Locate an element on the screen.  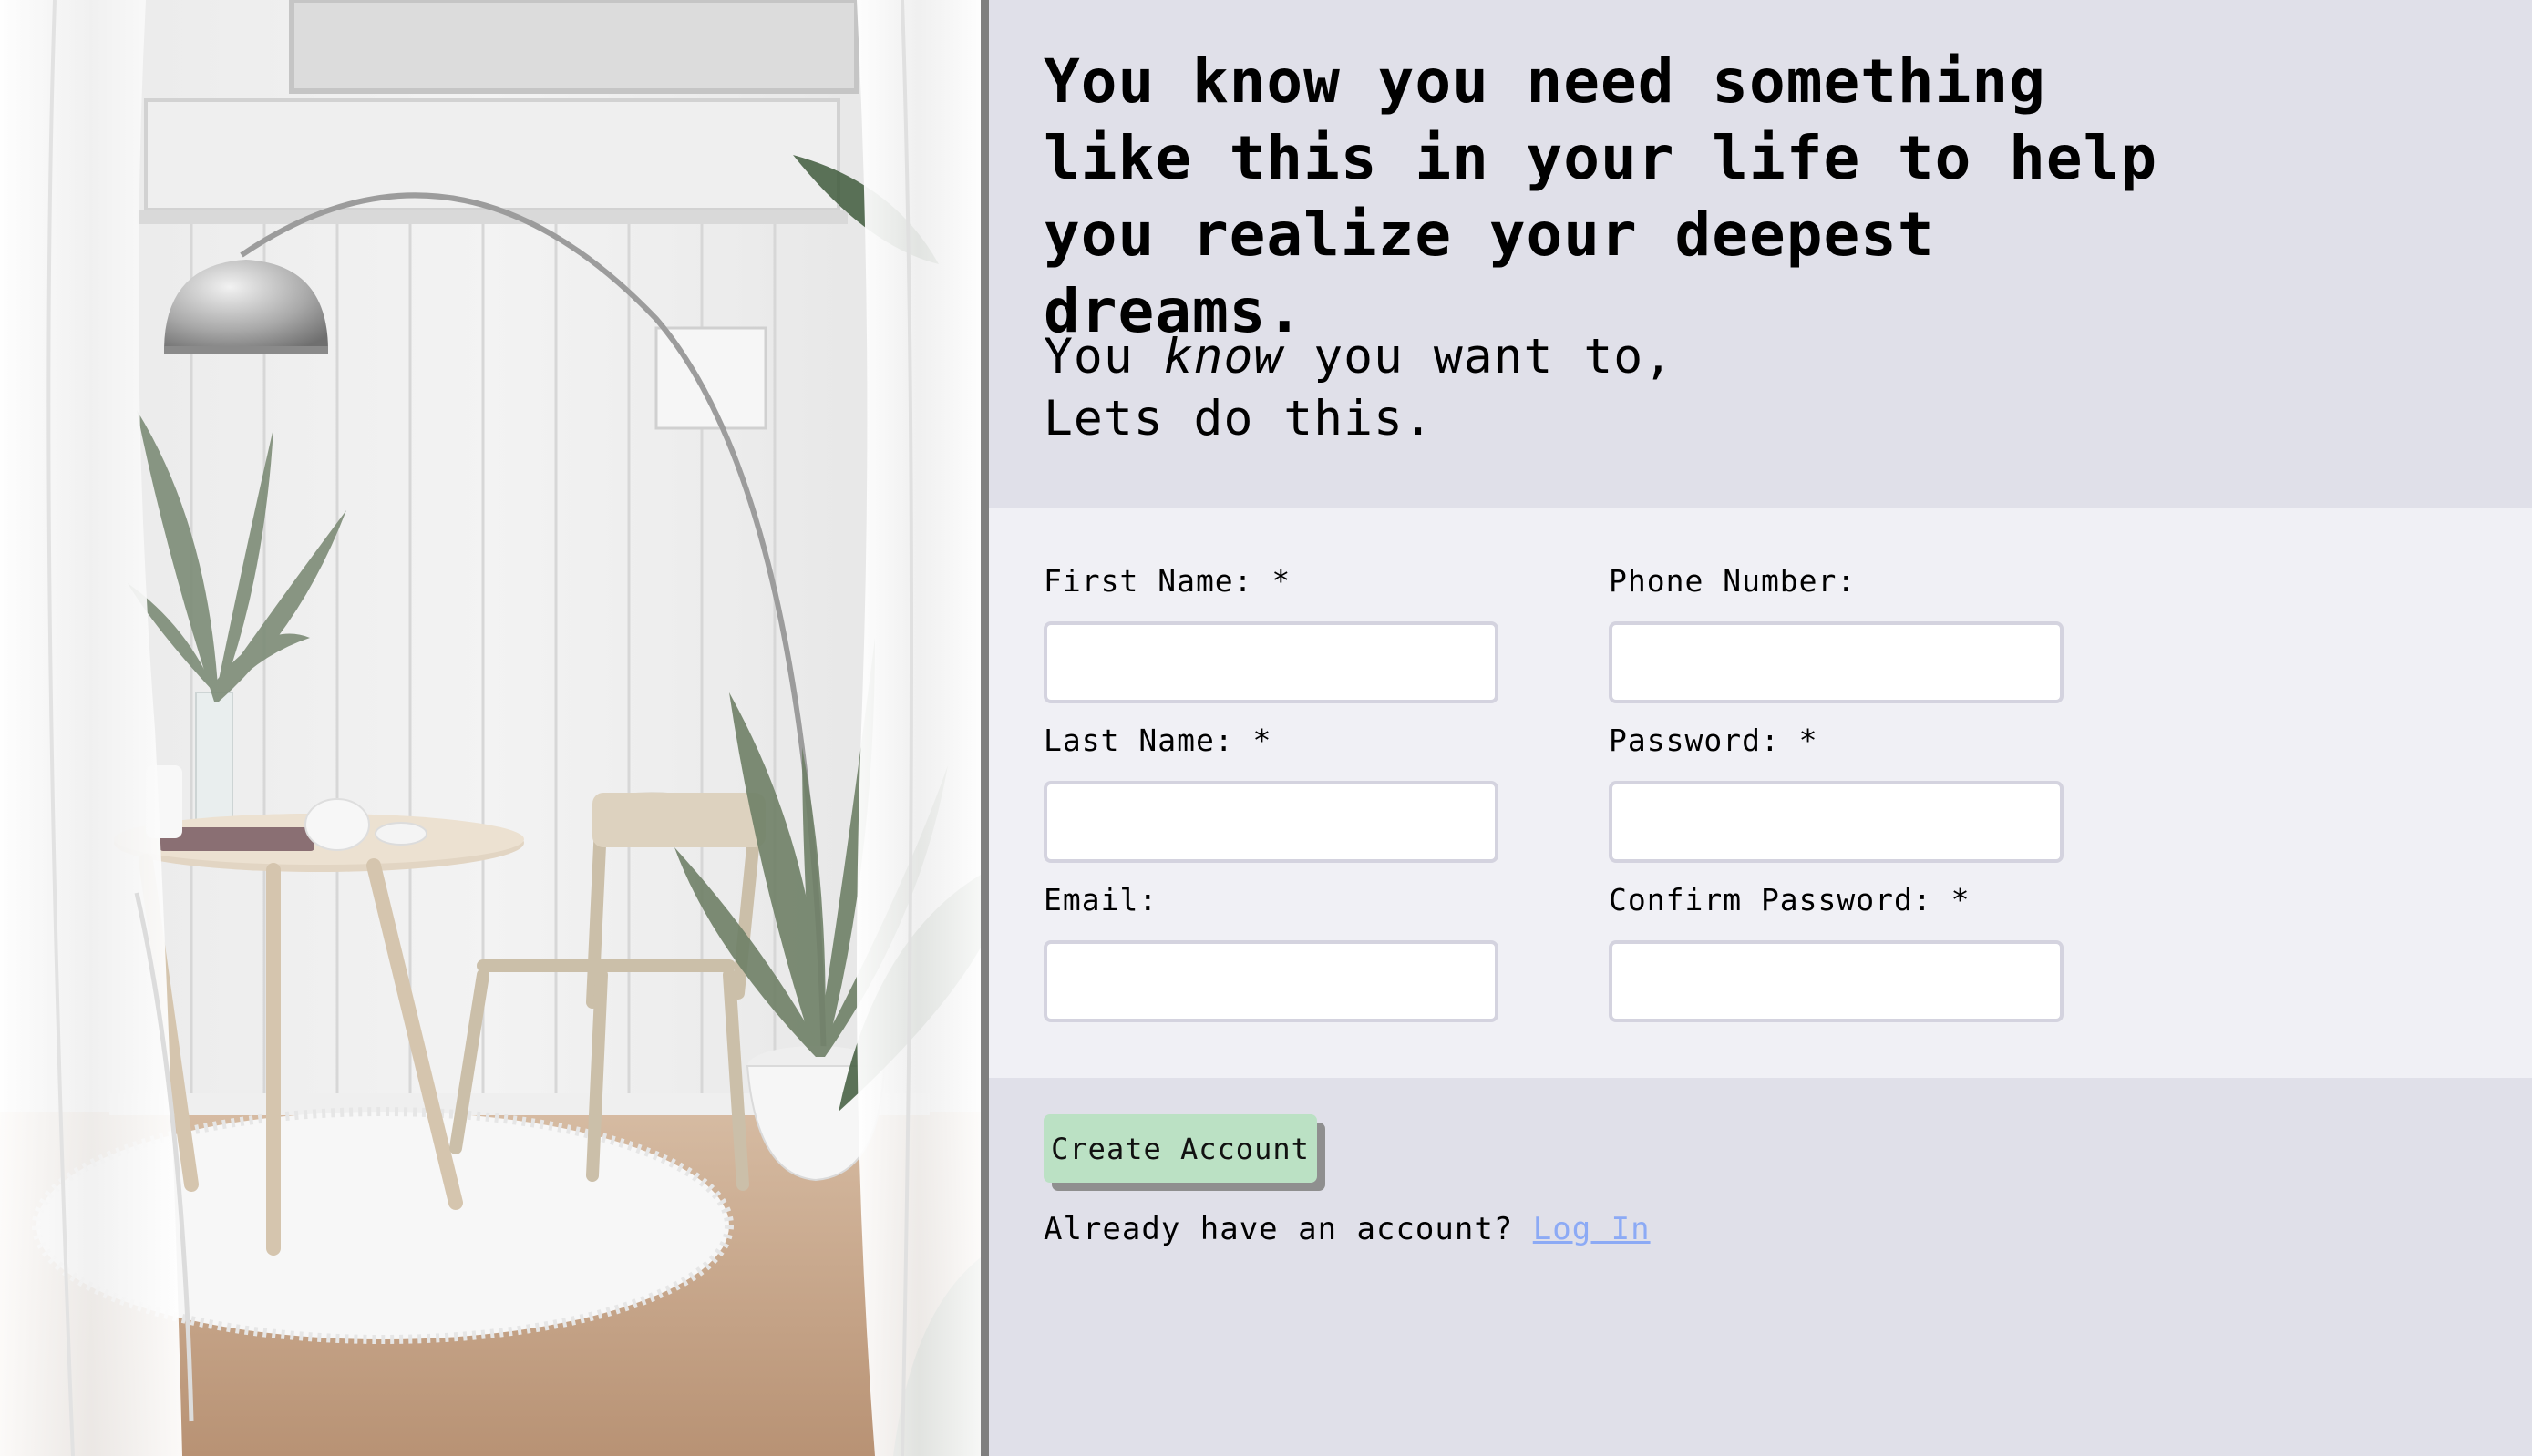
tagline-line2: Lets do this. is located at coordinates (1239, 418).